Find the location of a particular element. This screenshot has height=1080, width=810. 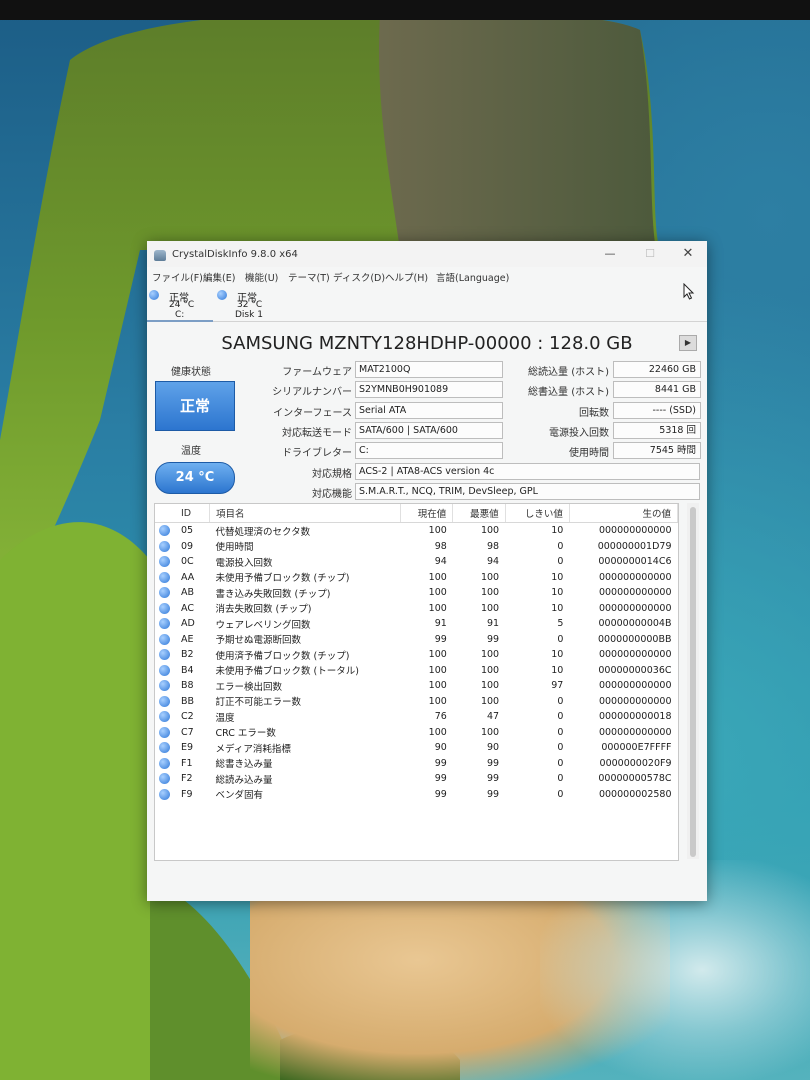

table-row: AC 消去失敗回数 (チップ) 100 100 10 000000000000 is located at coordinates (416, 609).